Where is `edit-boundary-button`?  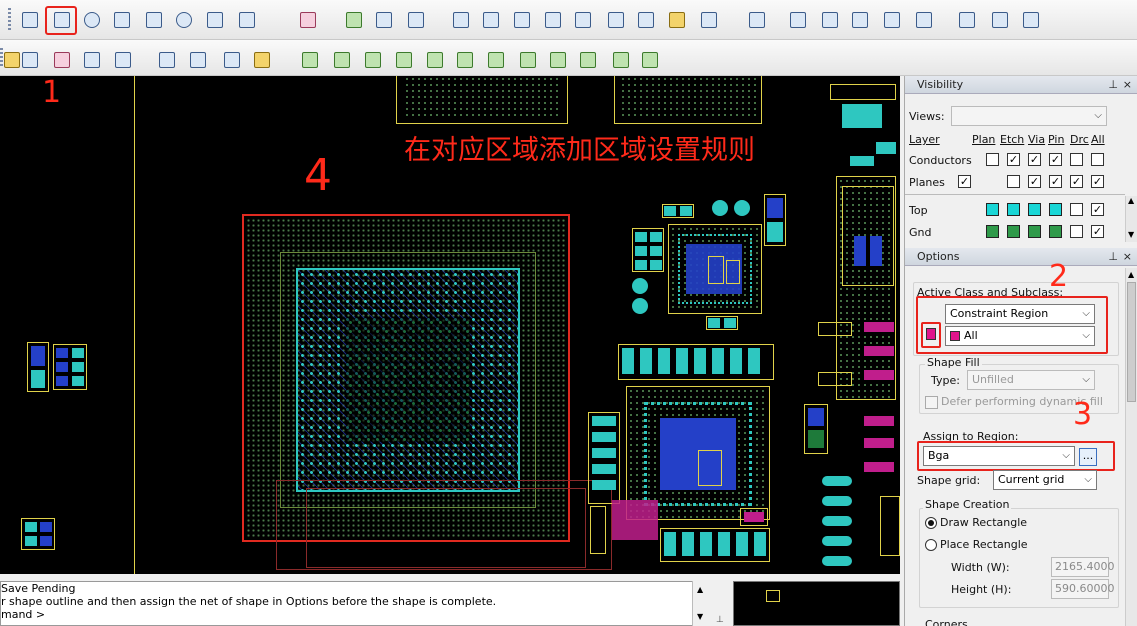 edit-boundary-button is located at coordinates (308, 20).